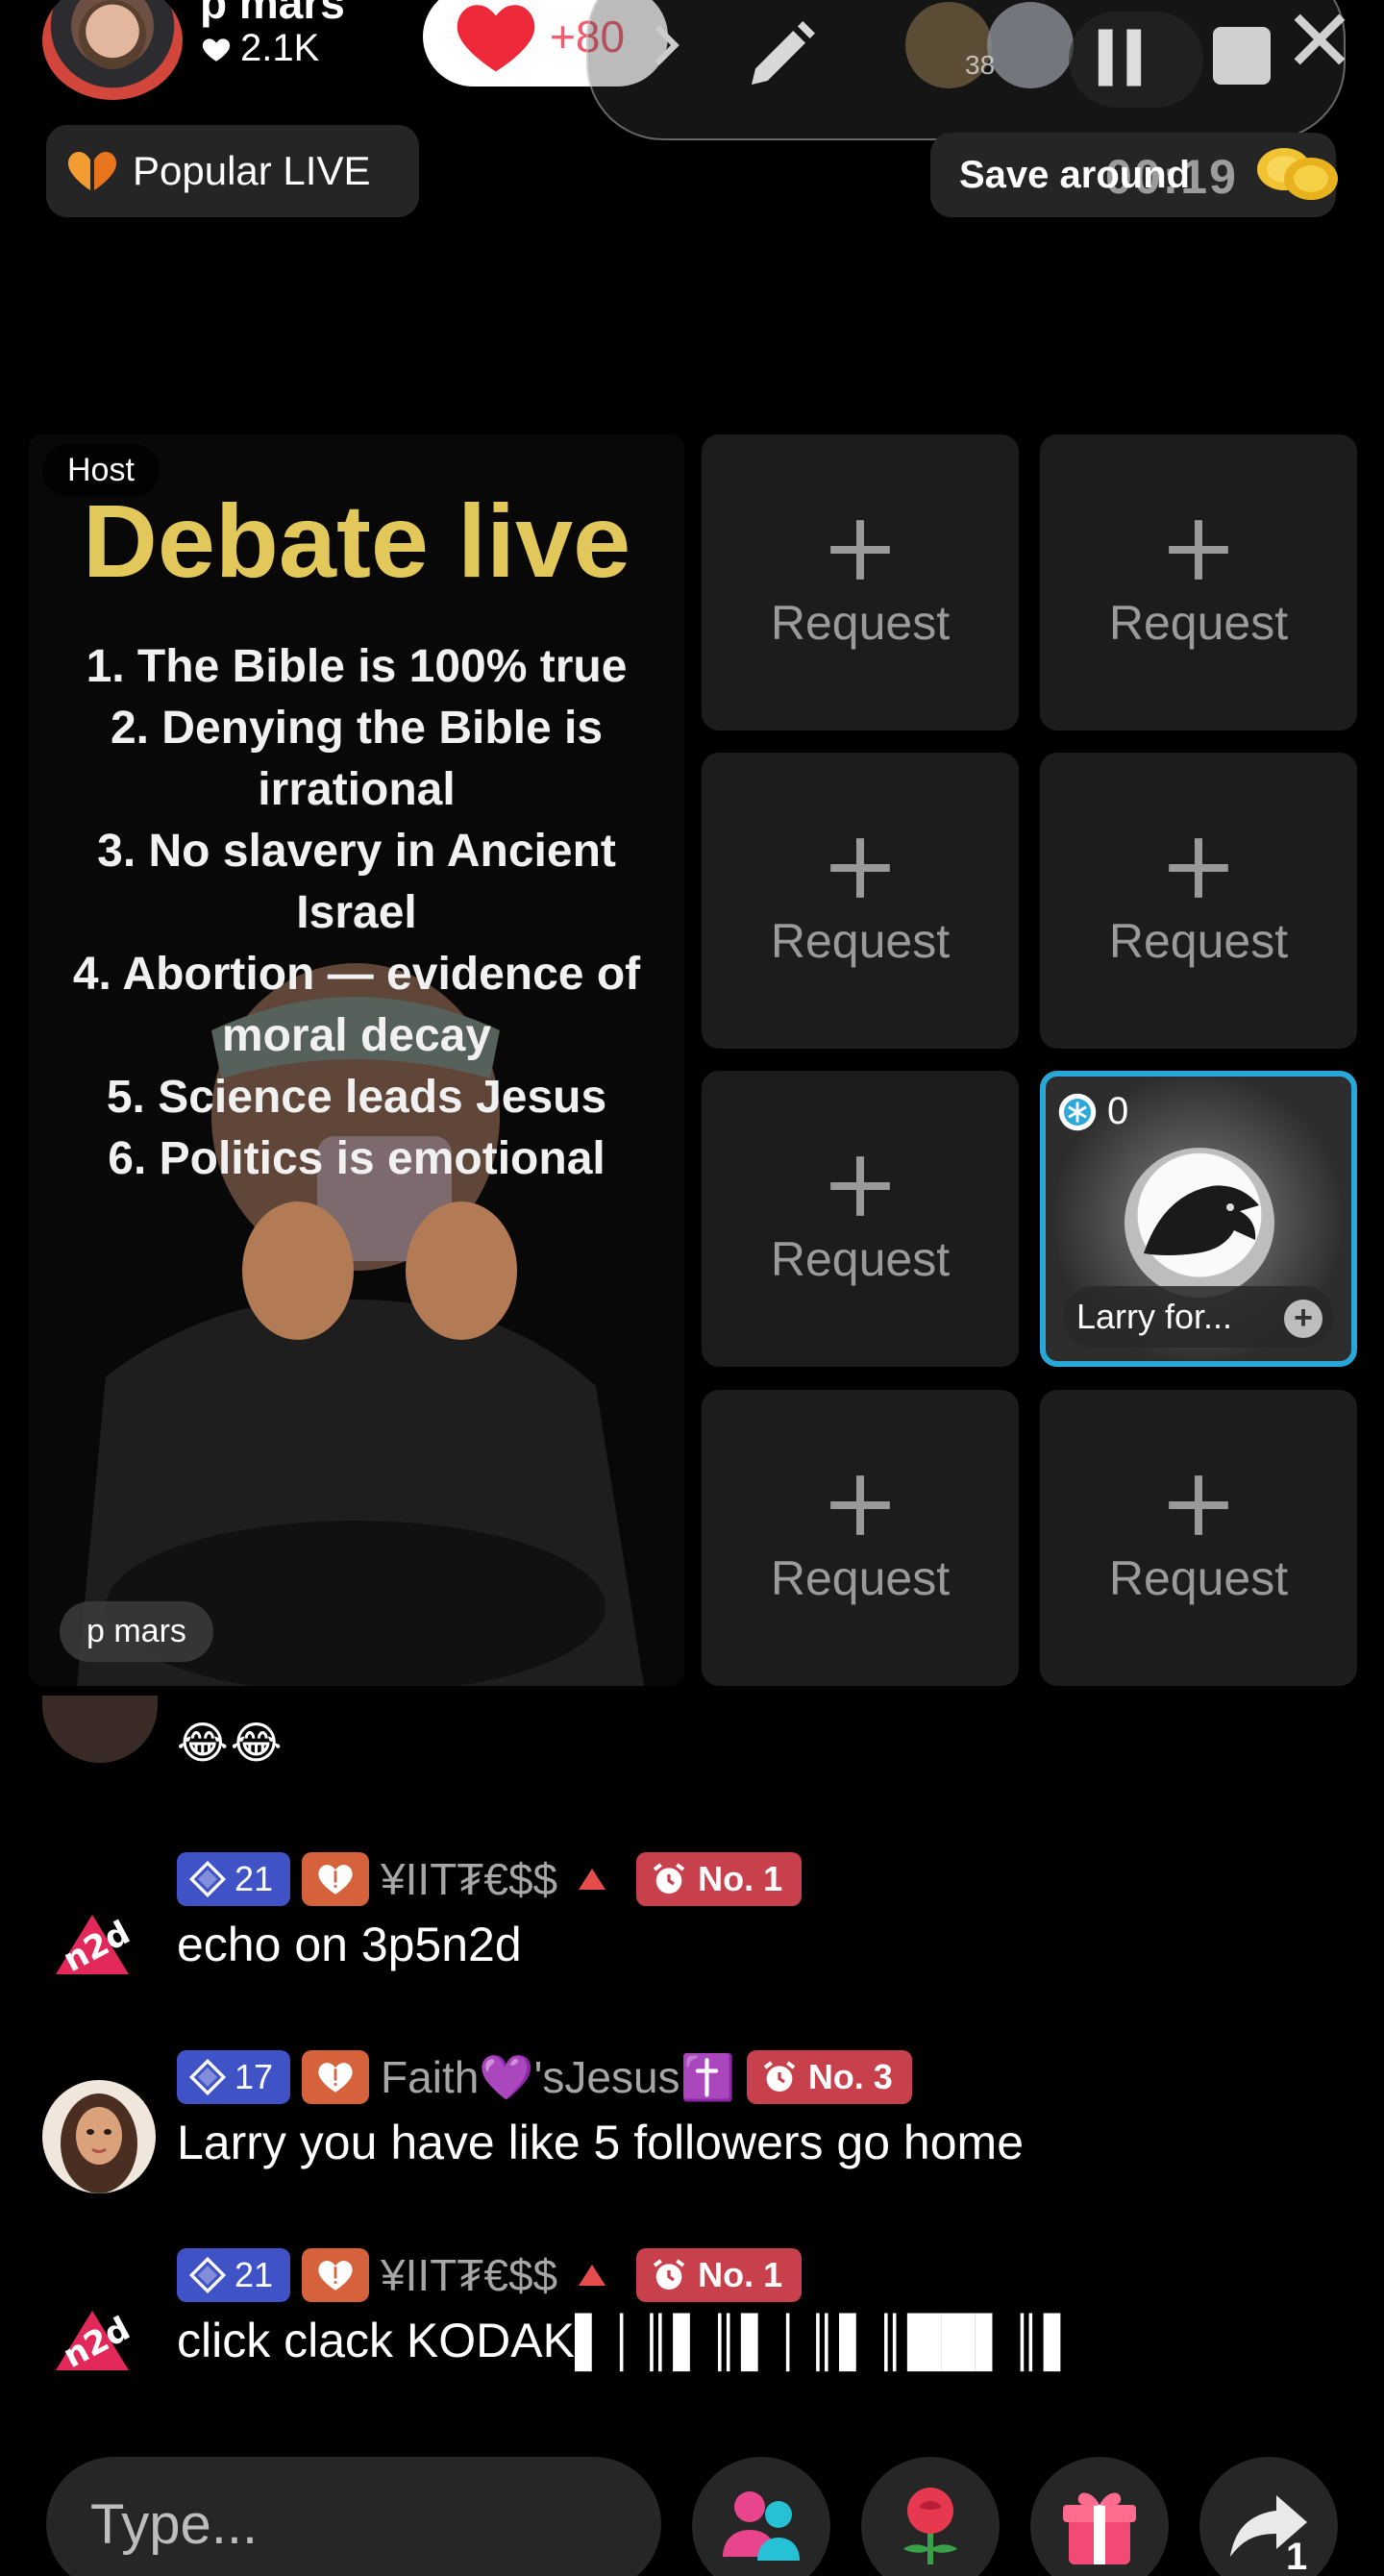 This screenshot has height=2576, width=1384. Describe the element at coordinates (1201, 1220) in the screenshot. I see `dragon-logo-icon` at that location.